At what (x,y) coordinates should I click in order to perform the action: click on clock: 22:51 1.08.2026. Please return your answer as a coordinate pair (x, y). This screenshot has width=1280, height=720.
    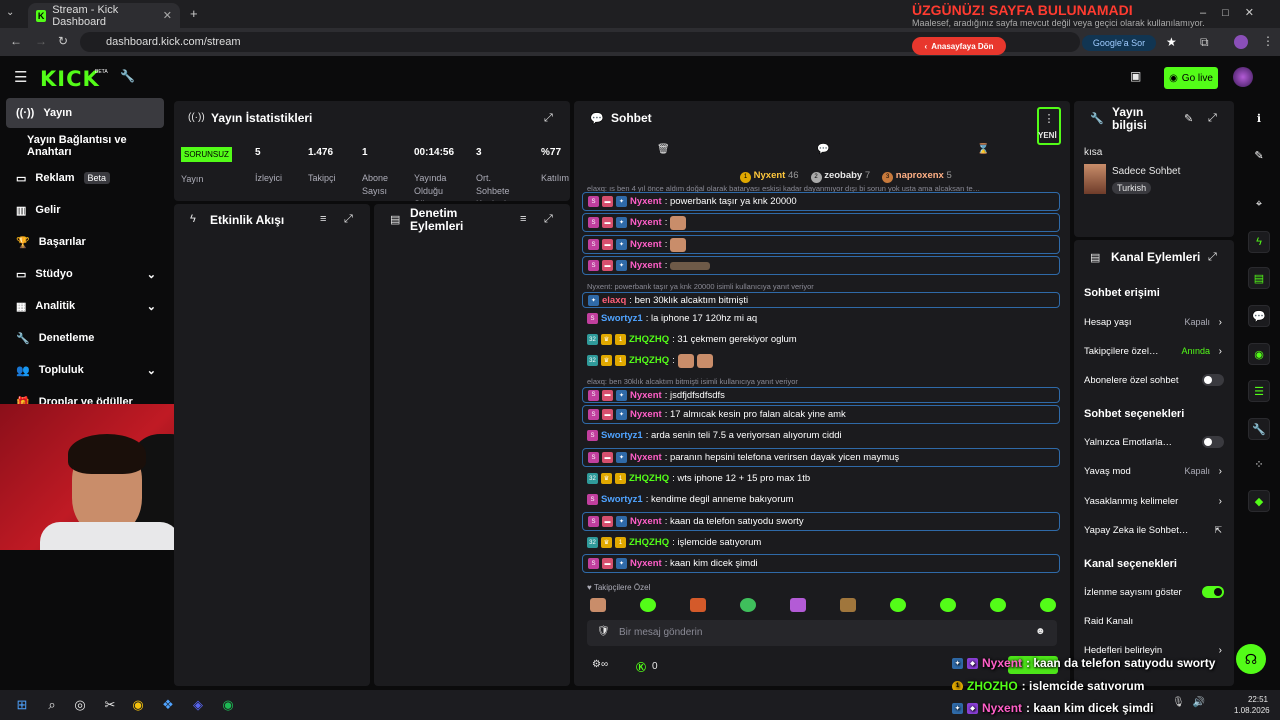
    Looking at the image, I should click on (1252, 705).